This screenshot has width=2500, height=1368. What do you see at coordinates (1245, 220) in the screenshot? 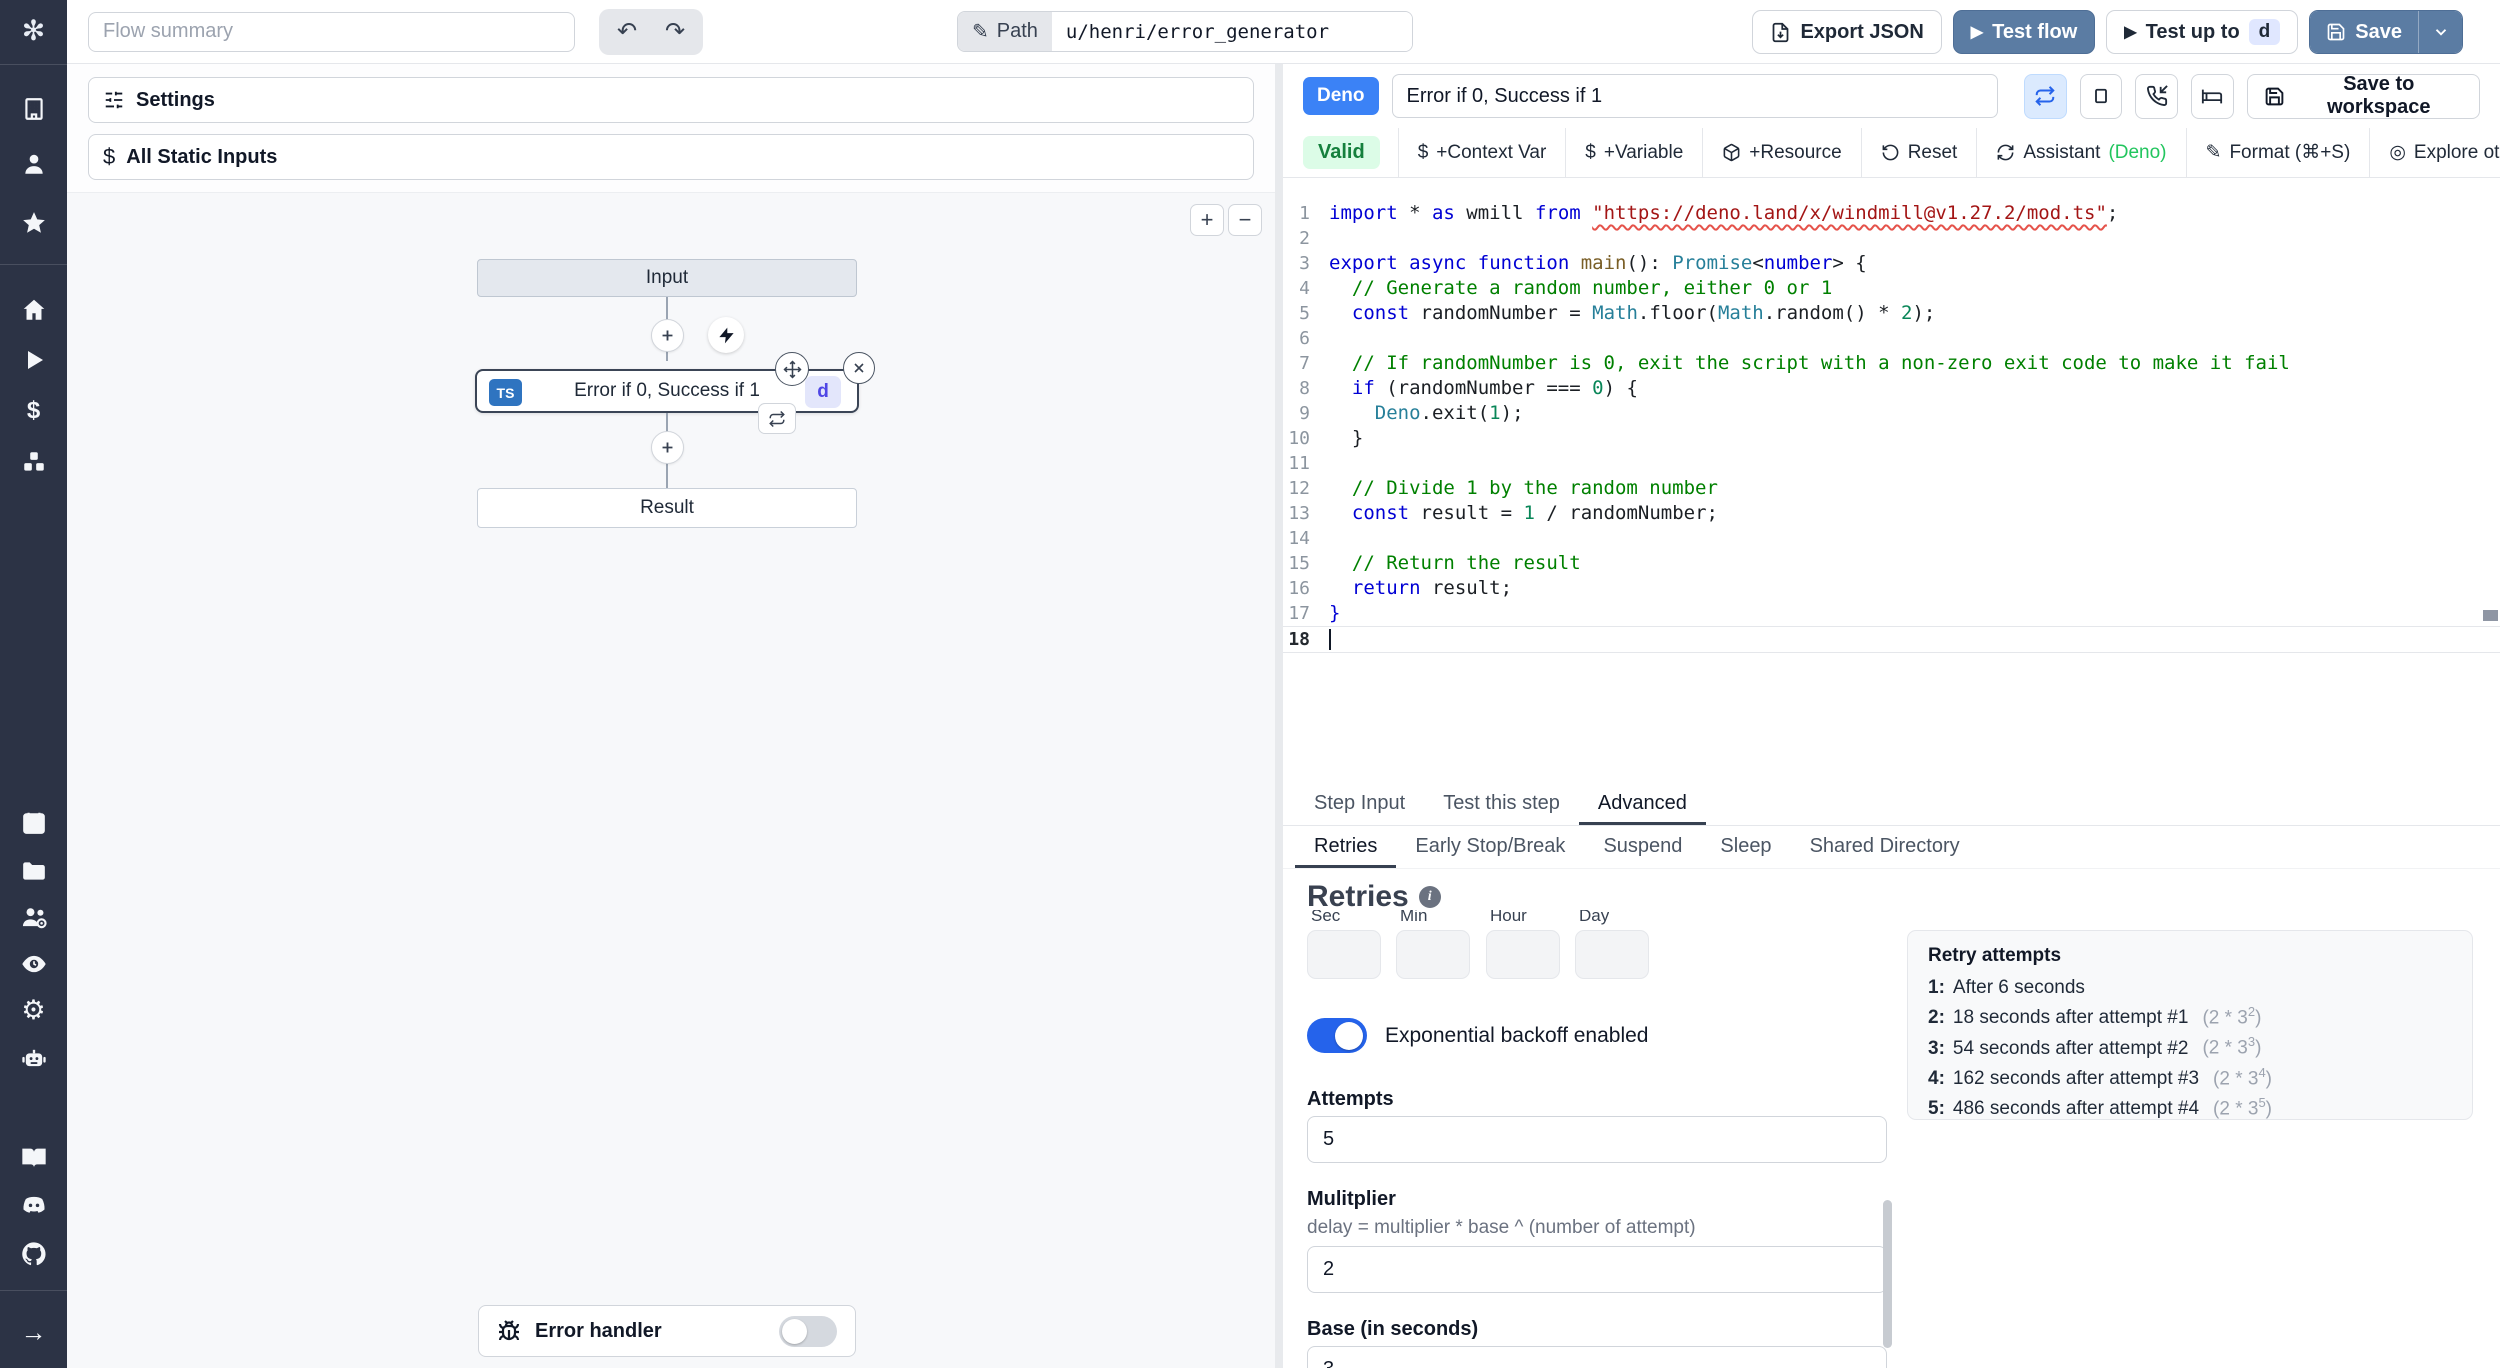
I see `zoom-out-button: −` at bounding box center [1245, 220].